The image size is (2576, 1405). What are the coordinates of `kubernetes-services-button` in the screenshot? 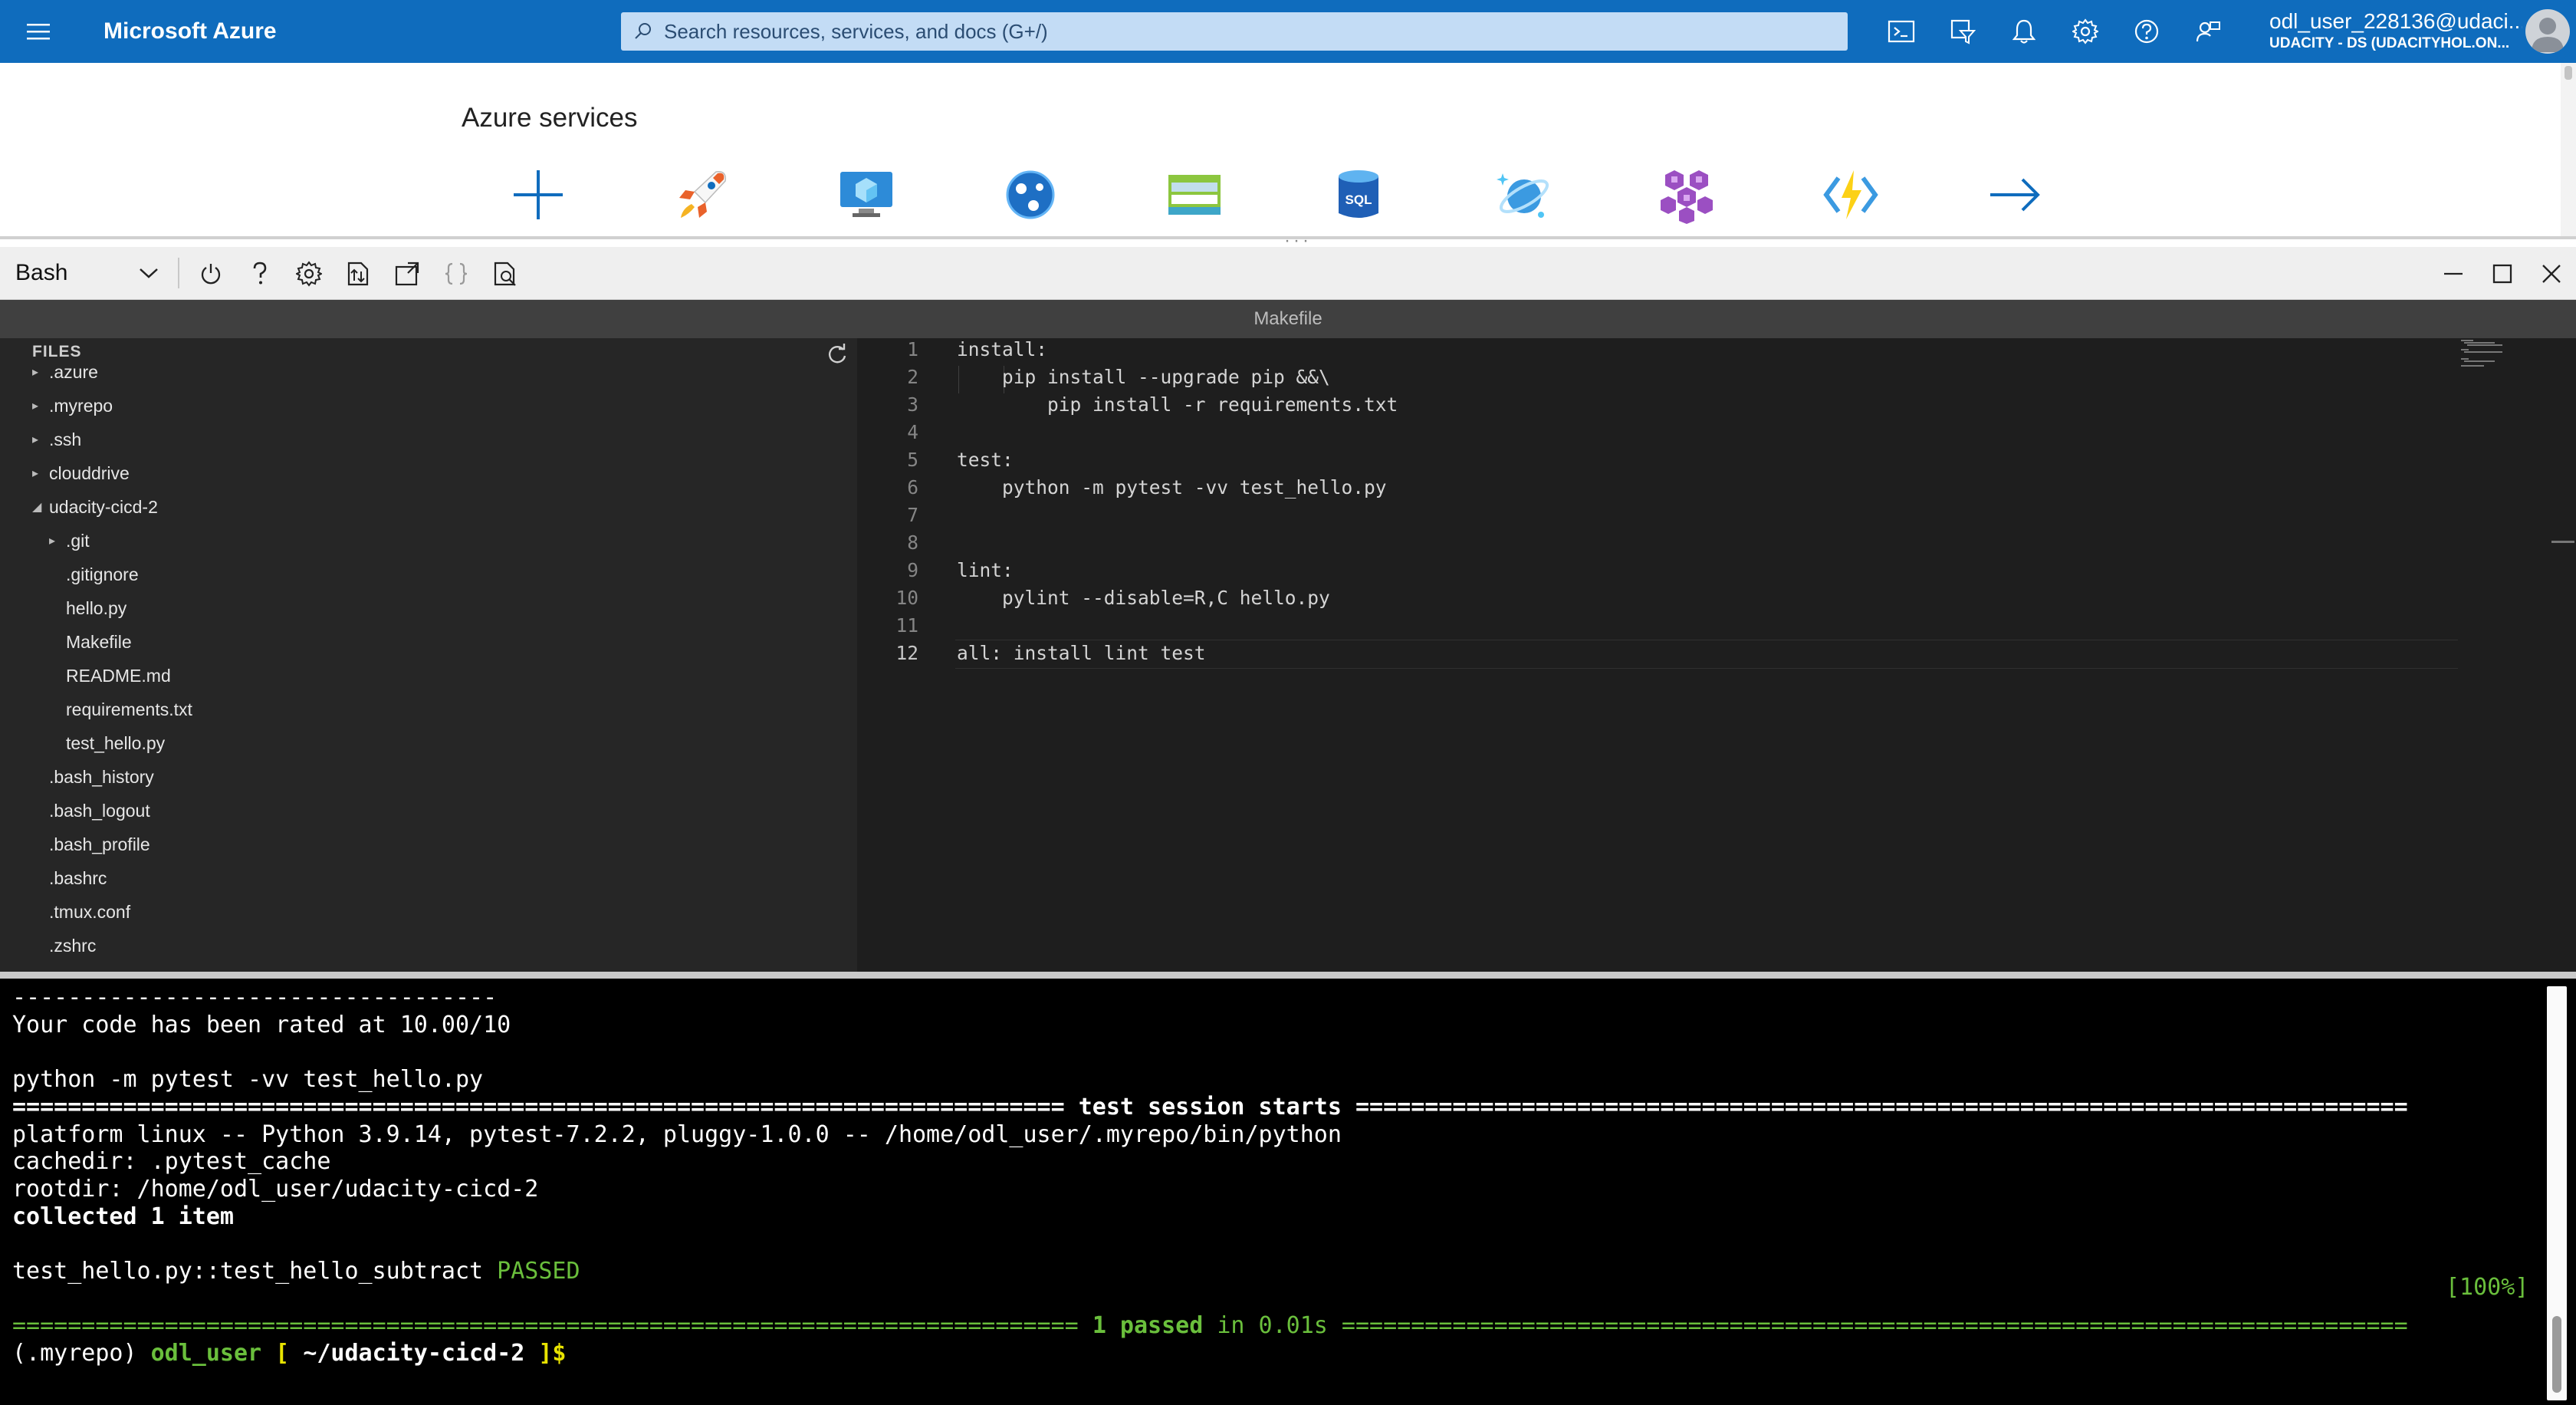 It's located at (1686, 195).